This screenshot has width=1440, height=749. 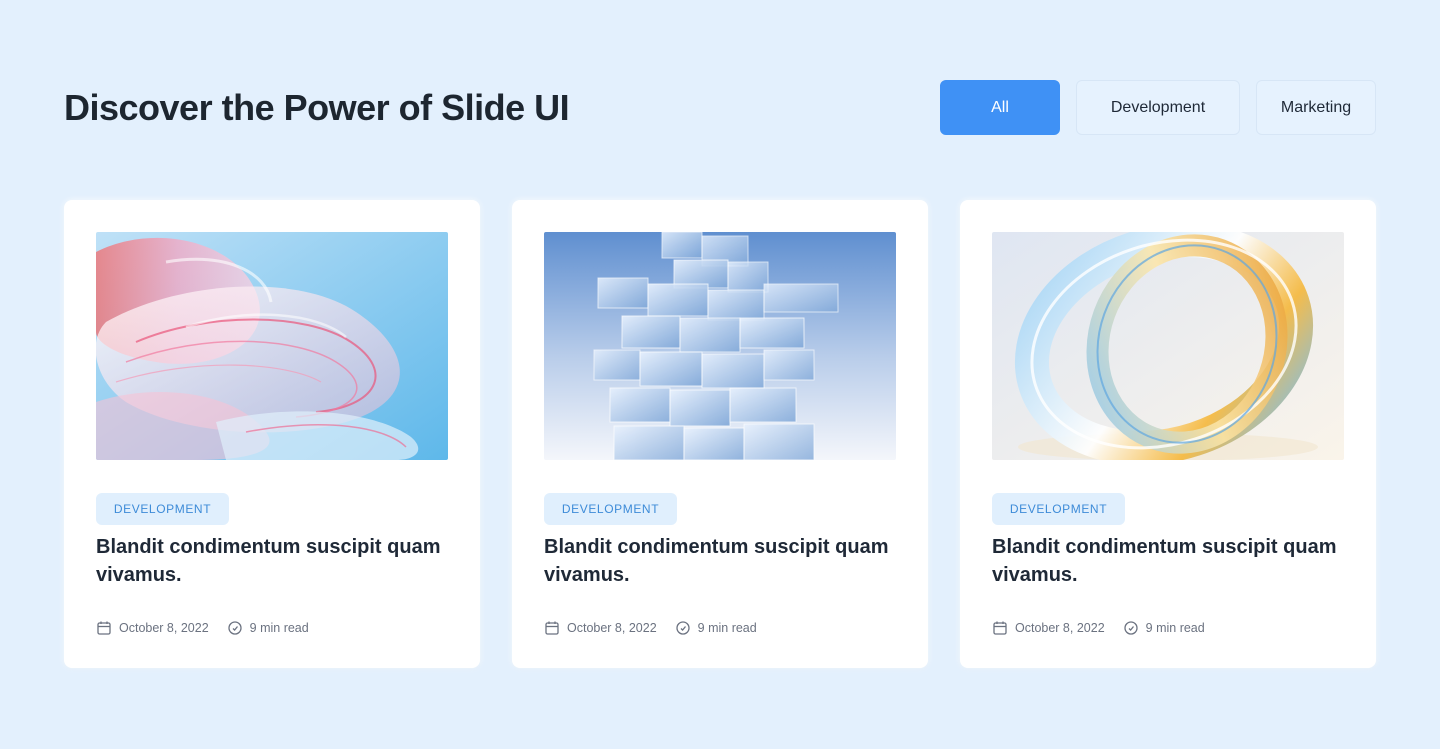 What do you see at coordinates (272, 346) in the screenshot?
I see `post-image-abstract-waves` at bounding box center [272, 346].